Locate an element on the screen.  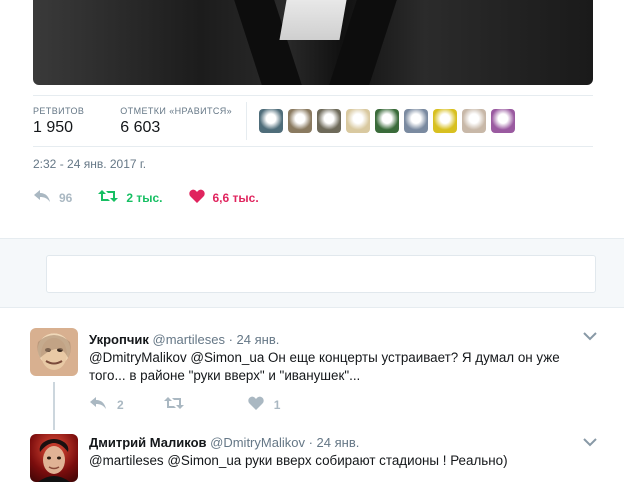
reply-count: 2 is located at coordinates (120, 404).